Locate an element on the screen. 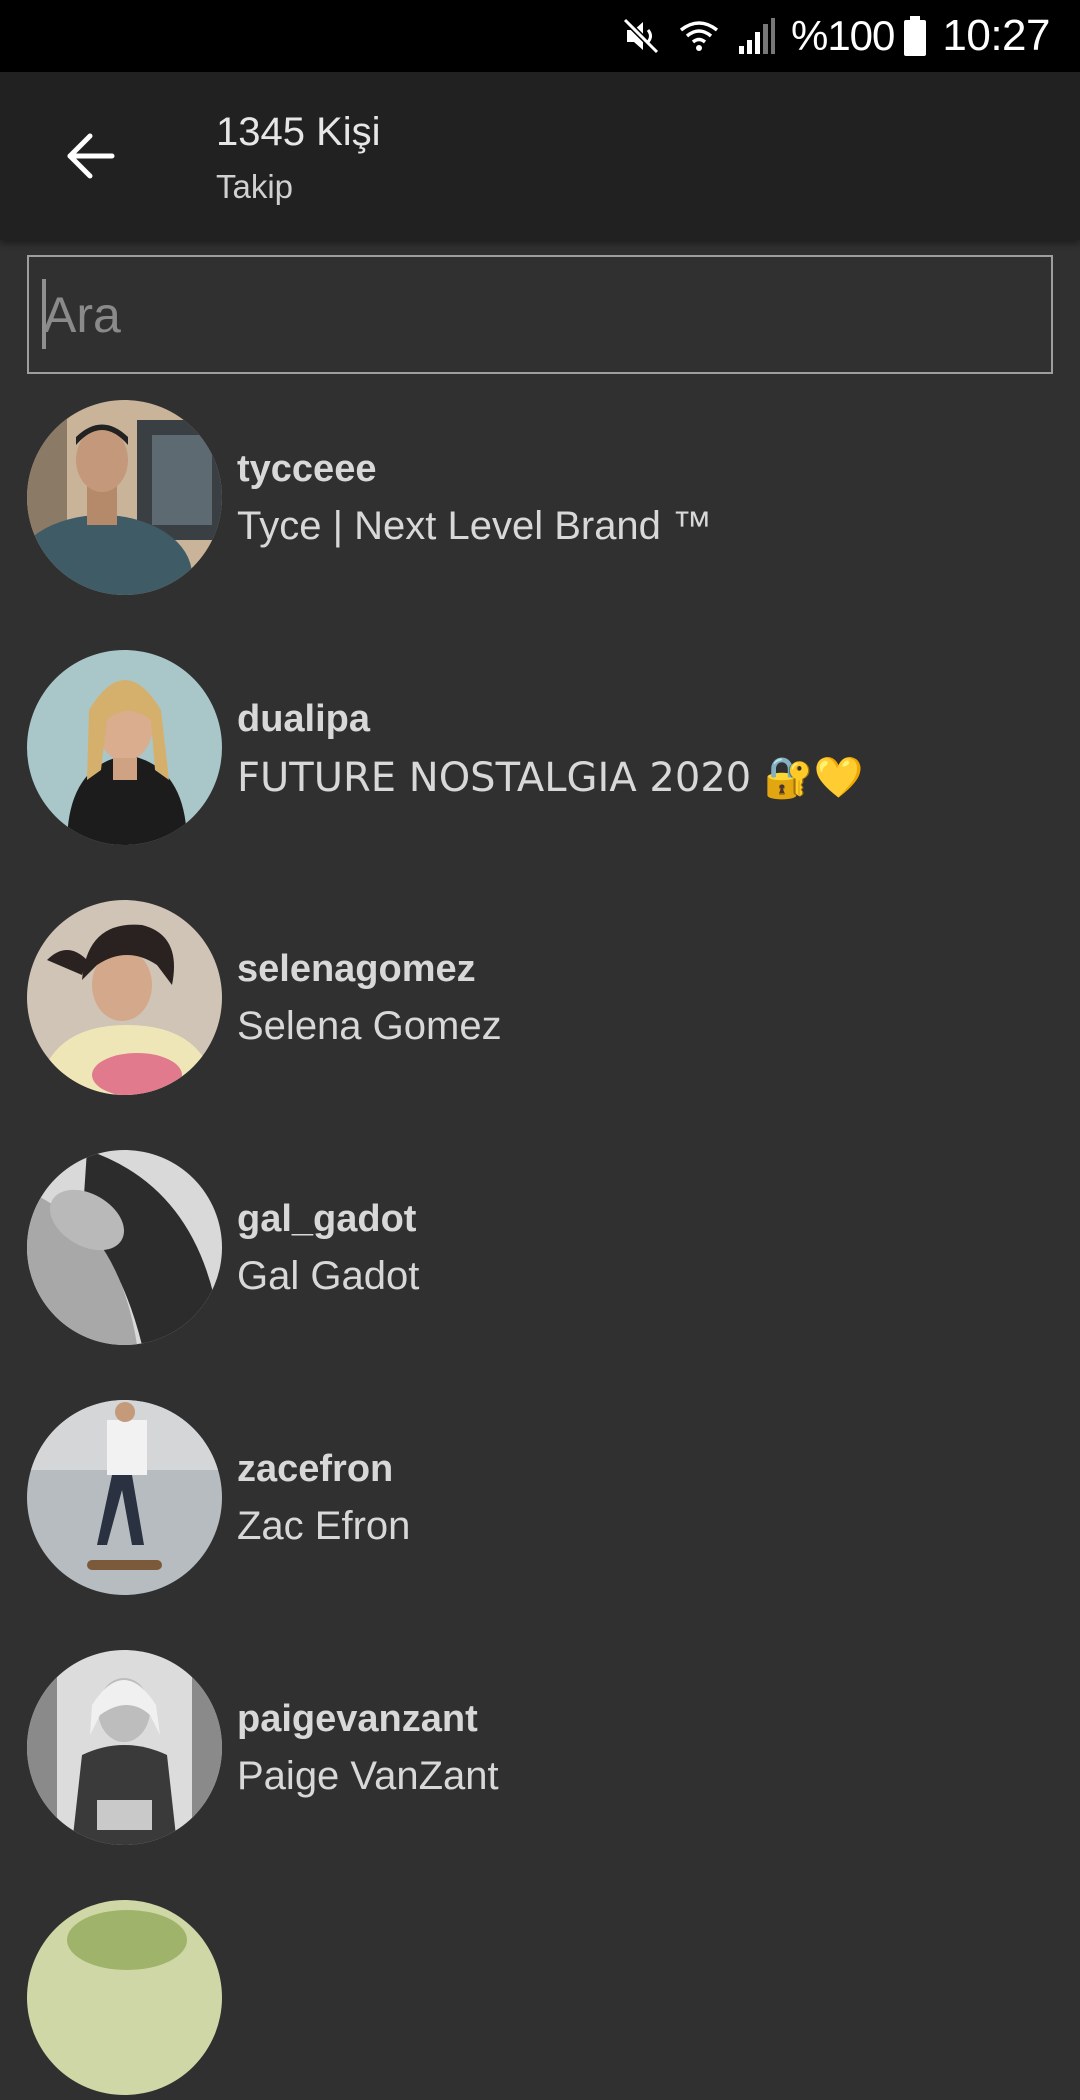  username: dualipa is located at coordinates (304, 719).